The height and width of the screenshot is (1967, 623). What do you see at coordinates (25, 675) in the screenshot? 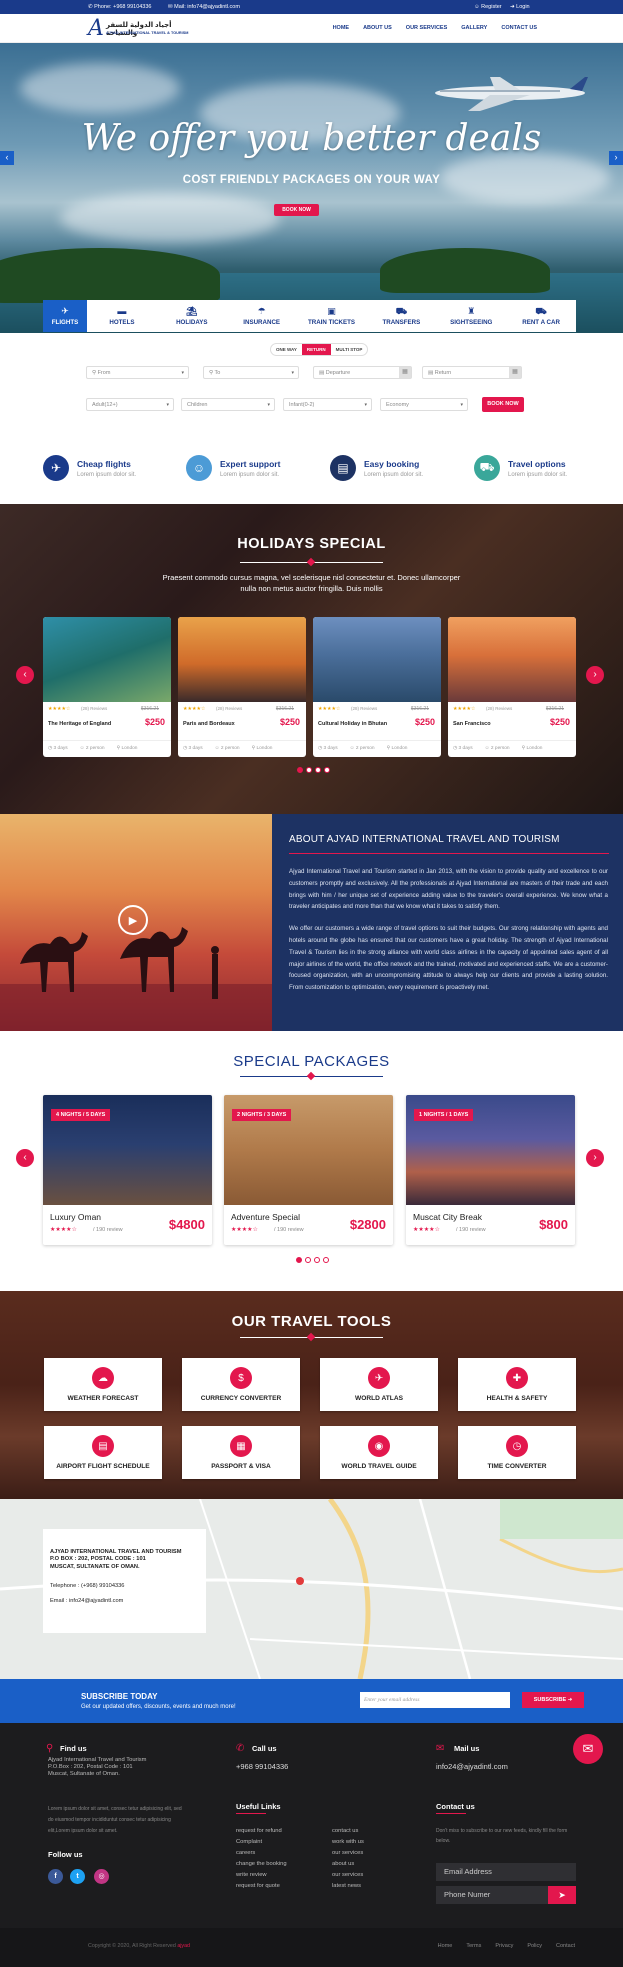
I see `holidays-prev-arrow: ‹` at bounding box center [25, 675].